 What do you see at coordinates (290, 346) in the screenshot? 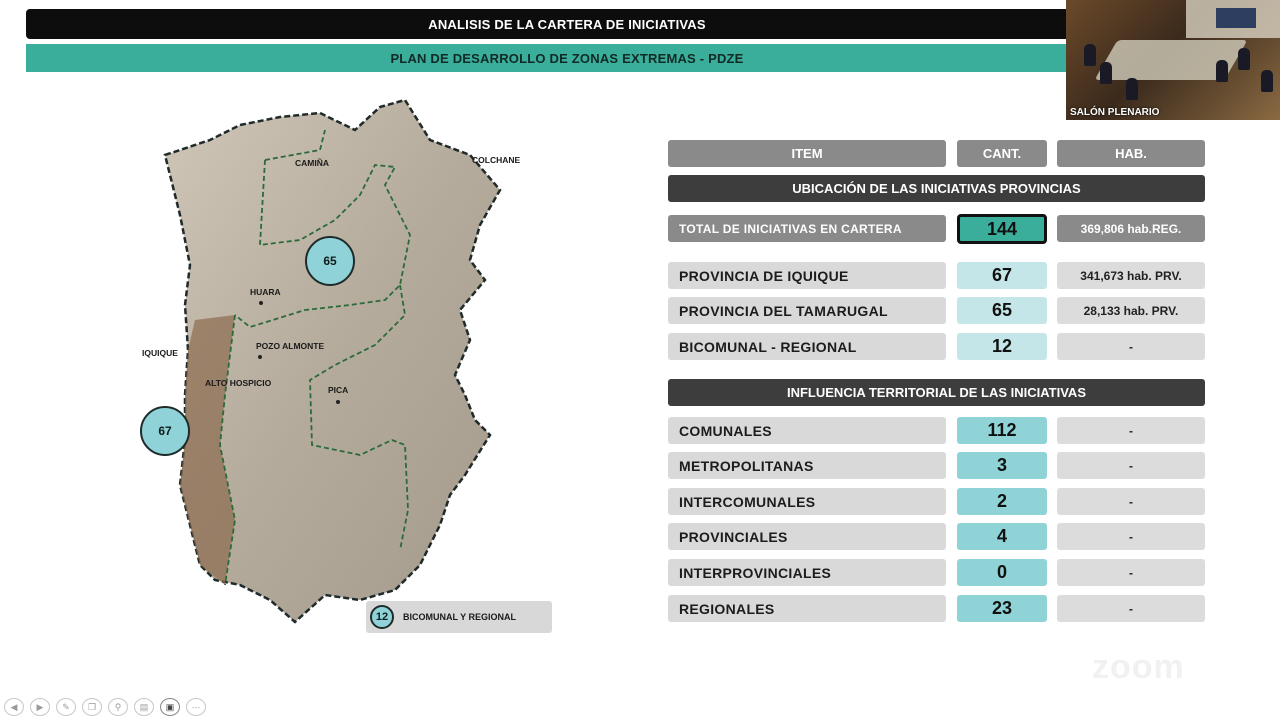
I see `place-label-pozo-almonte: POZO ALMONTE` at bounding box center [290, 346].